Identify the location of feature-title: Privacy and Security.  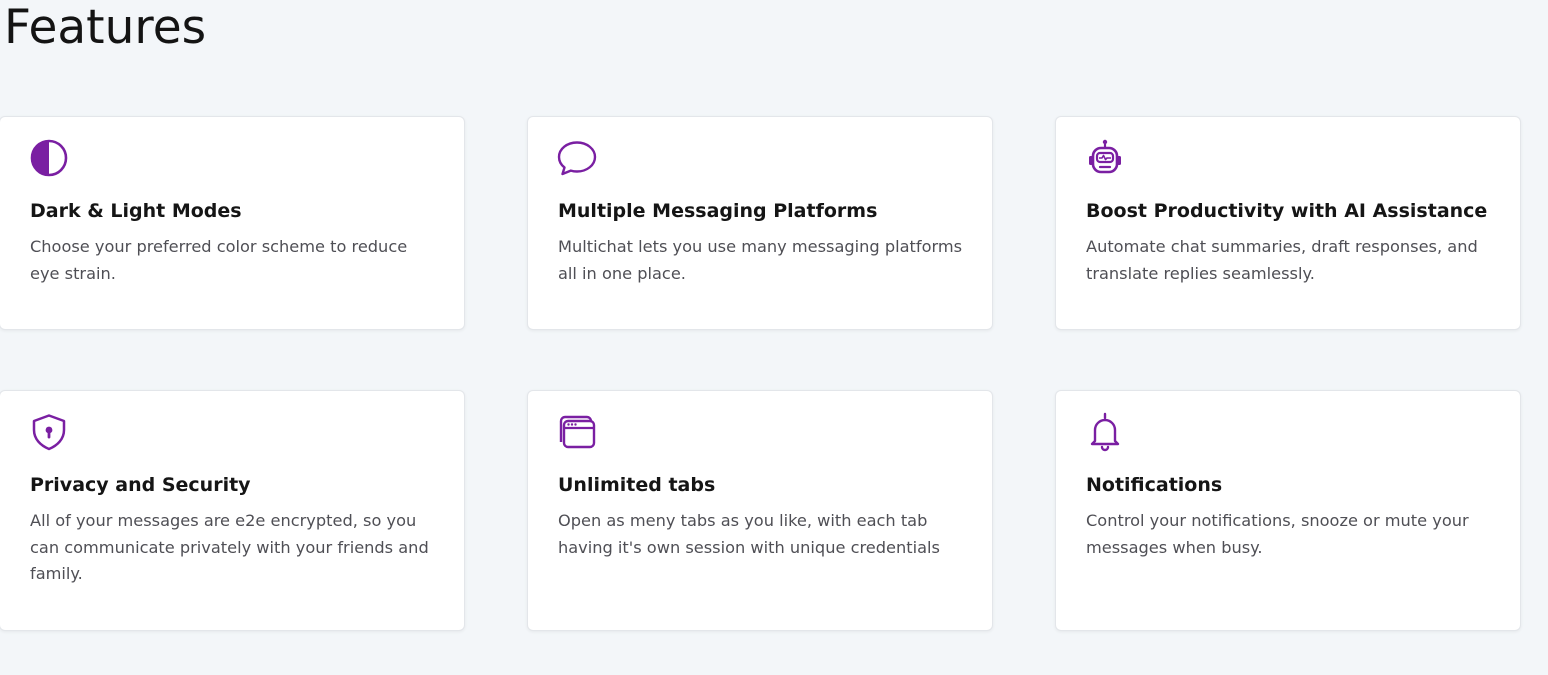
(140, 485).